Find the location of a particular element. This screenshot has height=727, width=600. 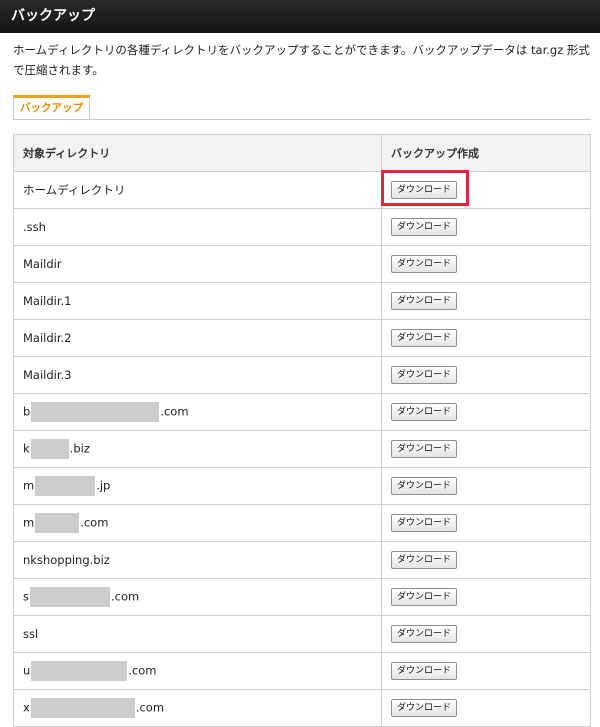

table-row: Maildir.3 ダウンロード is located at coordinates (302, 375).